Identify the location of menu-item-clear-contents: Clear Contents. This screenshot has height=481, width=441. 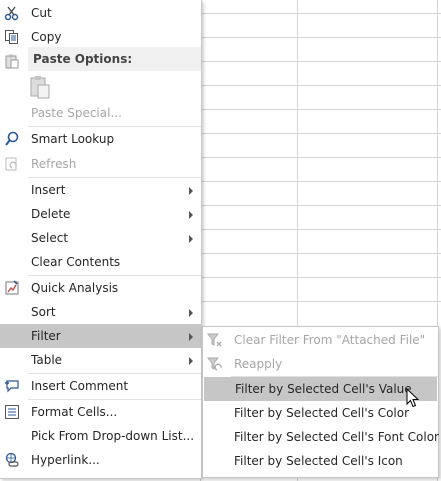
(100, 262).